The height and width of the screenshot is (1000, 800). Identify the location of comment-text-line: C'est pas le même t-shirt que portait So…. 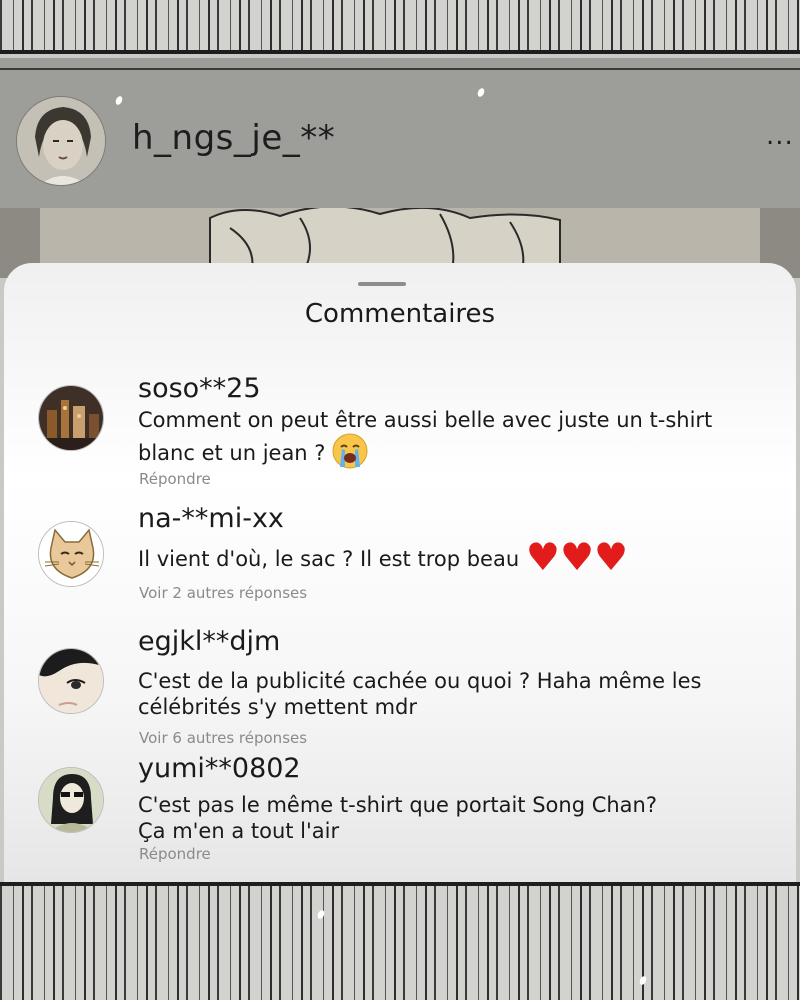
(398, 805).